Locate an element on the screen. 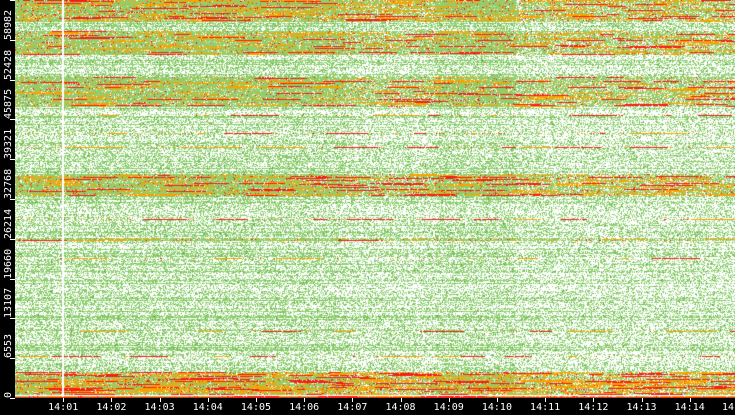 The height and width of the screenshot is (415, 735). x-tick-label: 14:04 is located at coordinates (207, 407).